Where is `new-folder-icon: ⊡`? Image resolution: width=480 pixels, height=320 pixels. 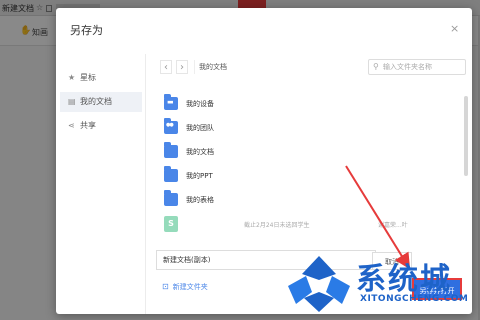 new-folder-icon: ⊡ is located at coordinates (165, 286).